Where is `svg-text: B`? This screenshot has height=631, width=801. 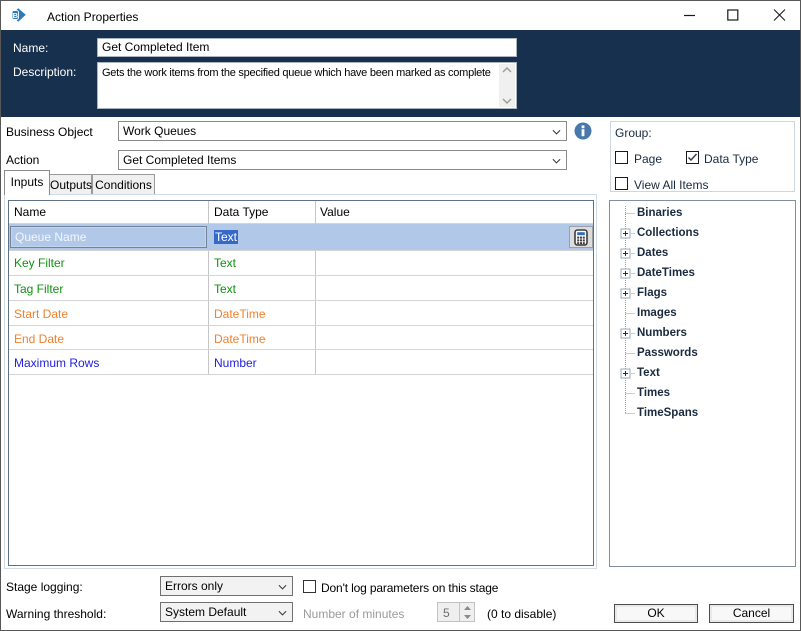
svg-text: B is located at coordinates (16, 15).